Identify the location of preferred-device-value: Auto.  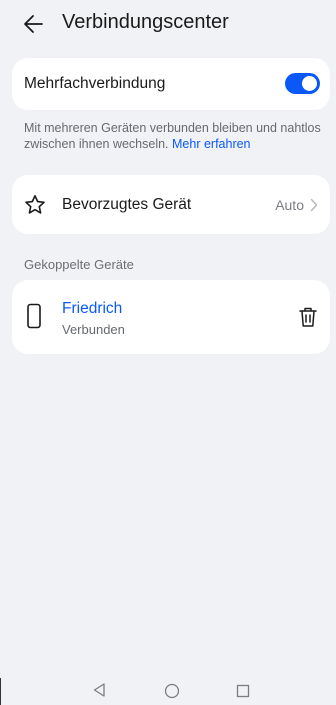
(289, 205).